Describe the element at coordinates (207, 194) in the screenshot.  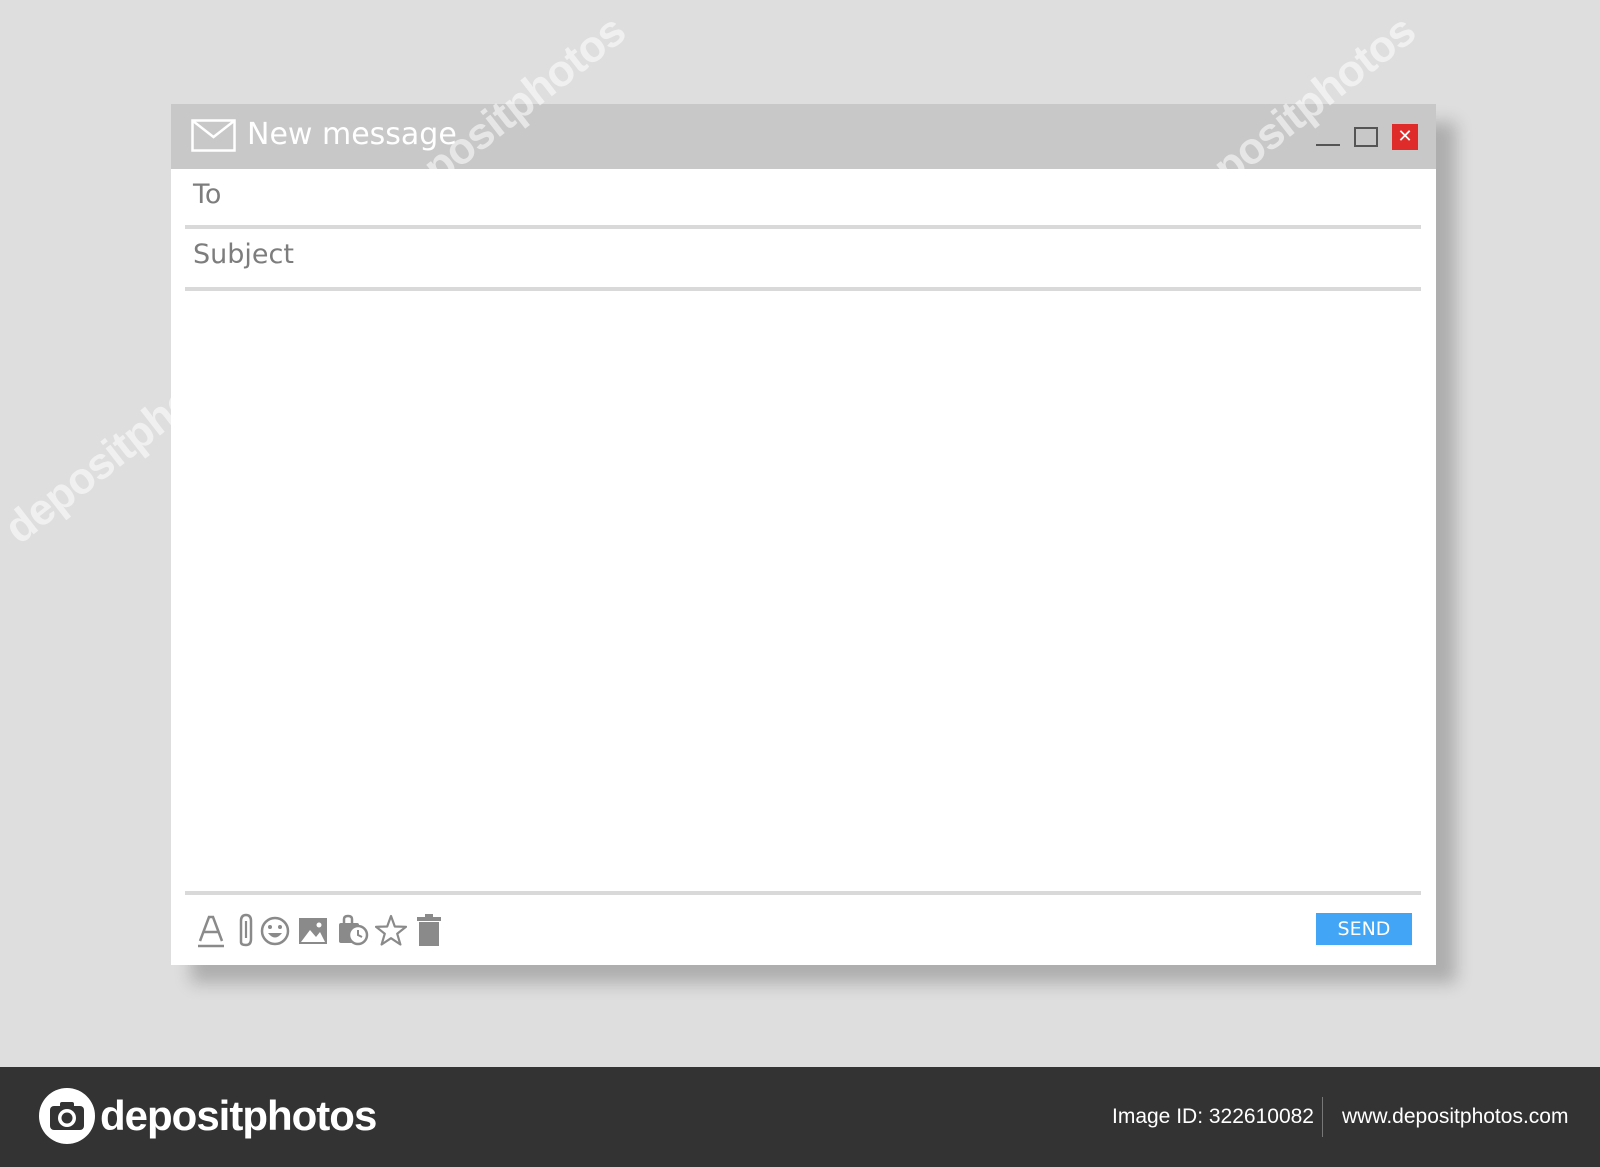
I see `to-label: To` at that location.